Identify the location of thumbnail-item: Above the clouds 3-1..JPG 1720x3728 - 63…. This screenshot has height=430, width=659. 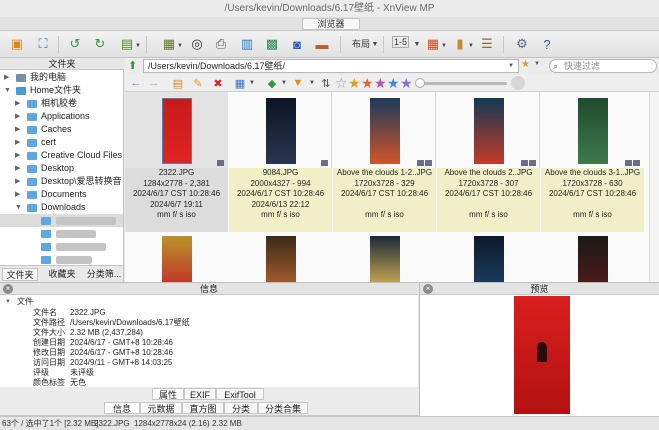
(592, 162).